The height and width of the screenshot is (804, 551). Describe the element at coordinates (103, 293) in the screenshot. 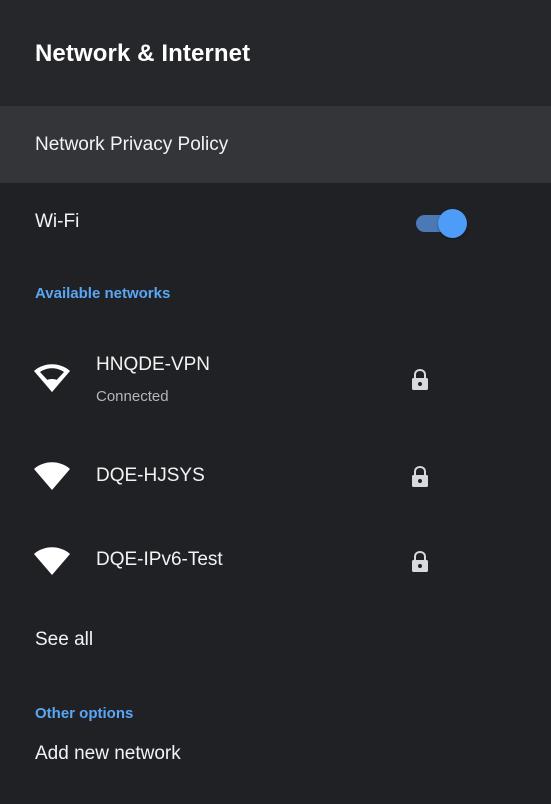

I see `available-networks-header: Available networks` at that location.